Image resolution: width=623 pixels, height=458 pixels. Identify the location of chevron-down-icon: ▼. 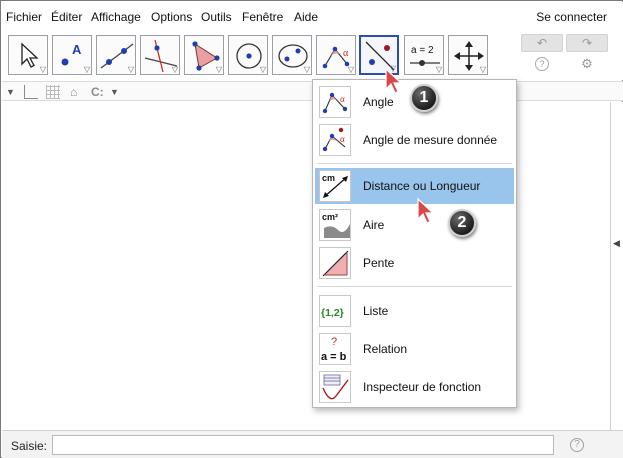
(114, 92).